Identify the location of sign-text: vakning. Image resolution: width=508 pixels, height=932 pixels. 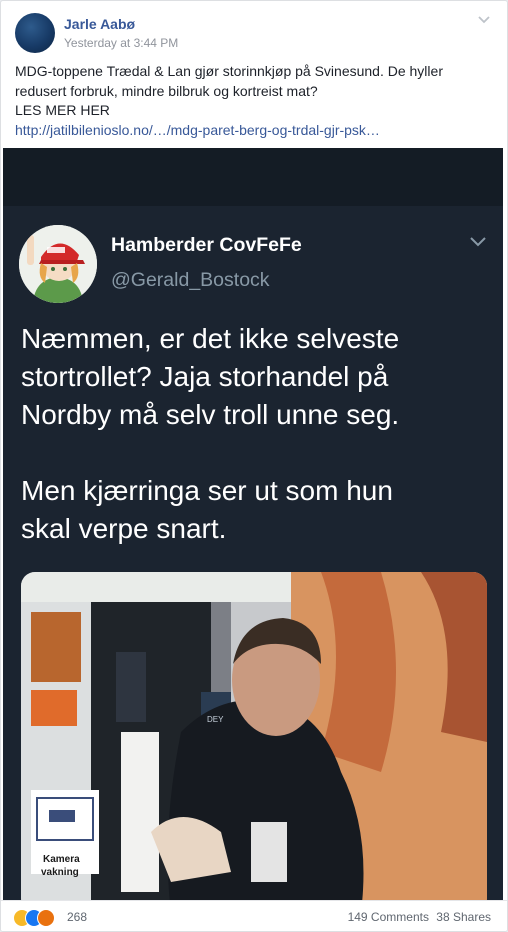
(60, 872).